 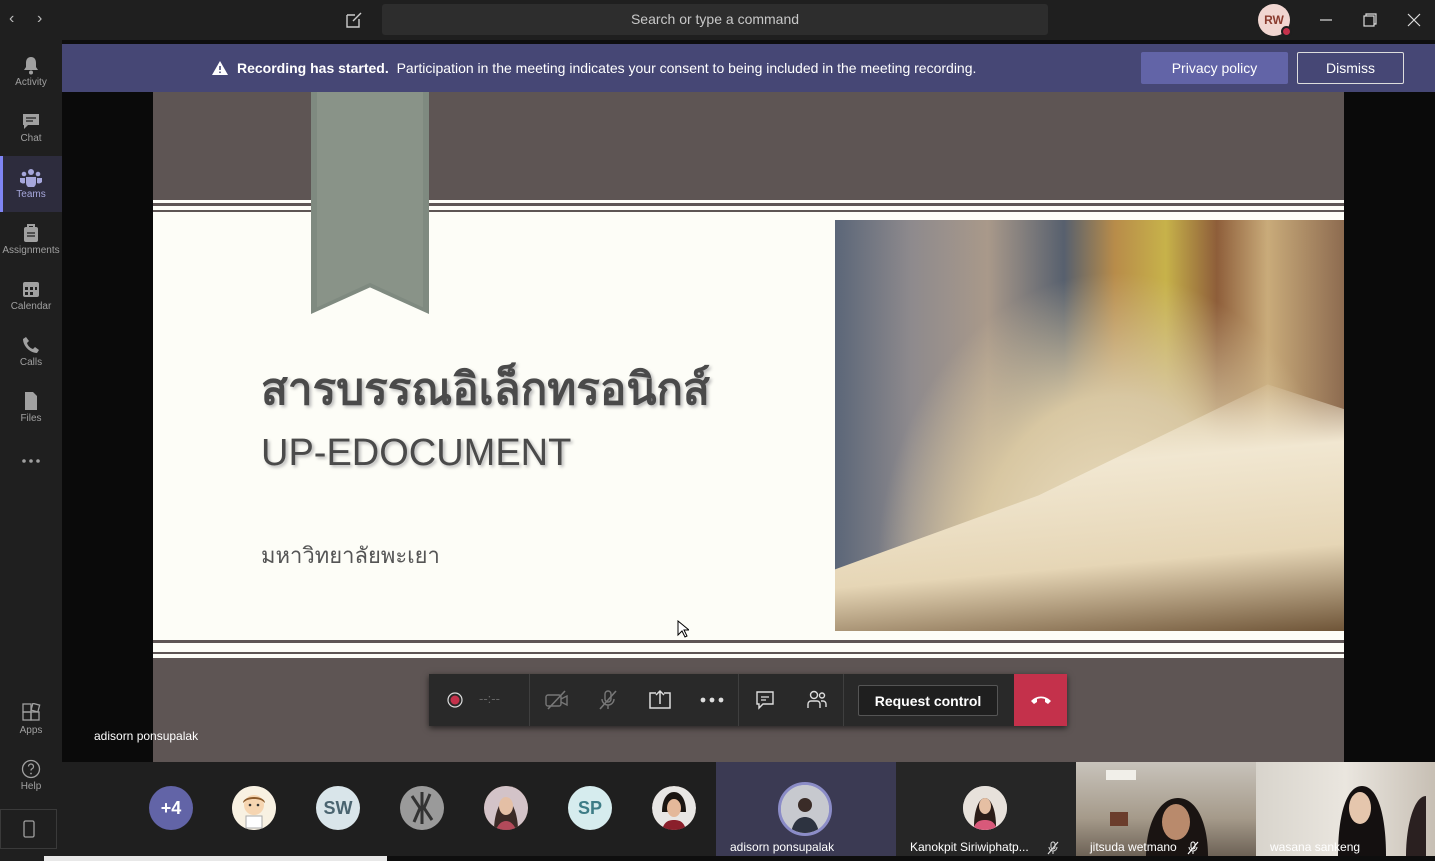 What do you see at coordinates (31, 66) in the screenshot?
I see `bell-icon` at bounding box center [31, 66].